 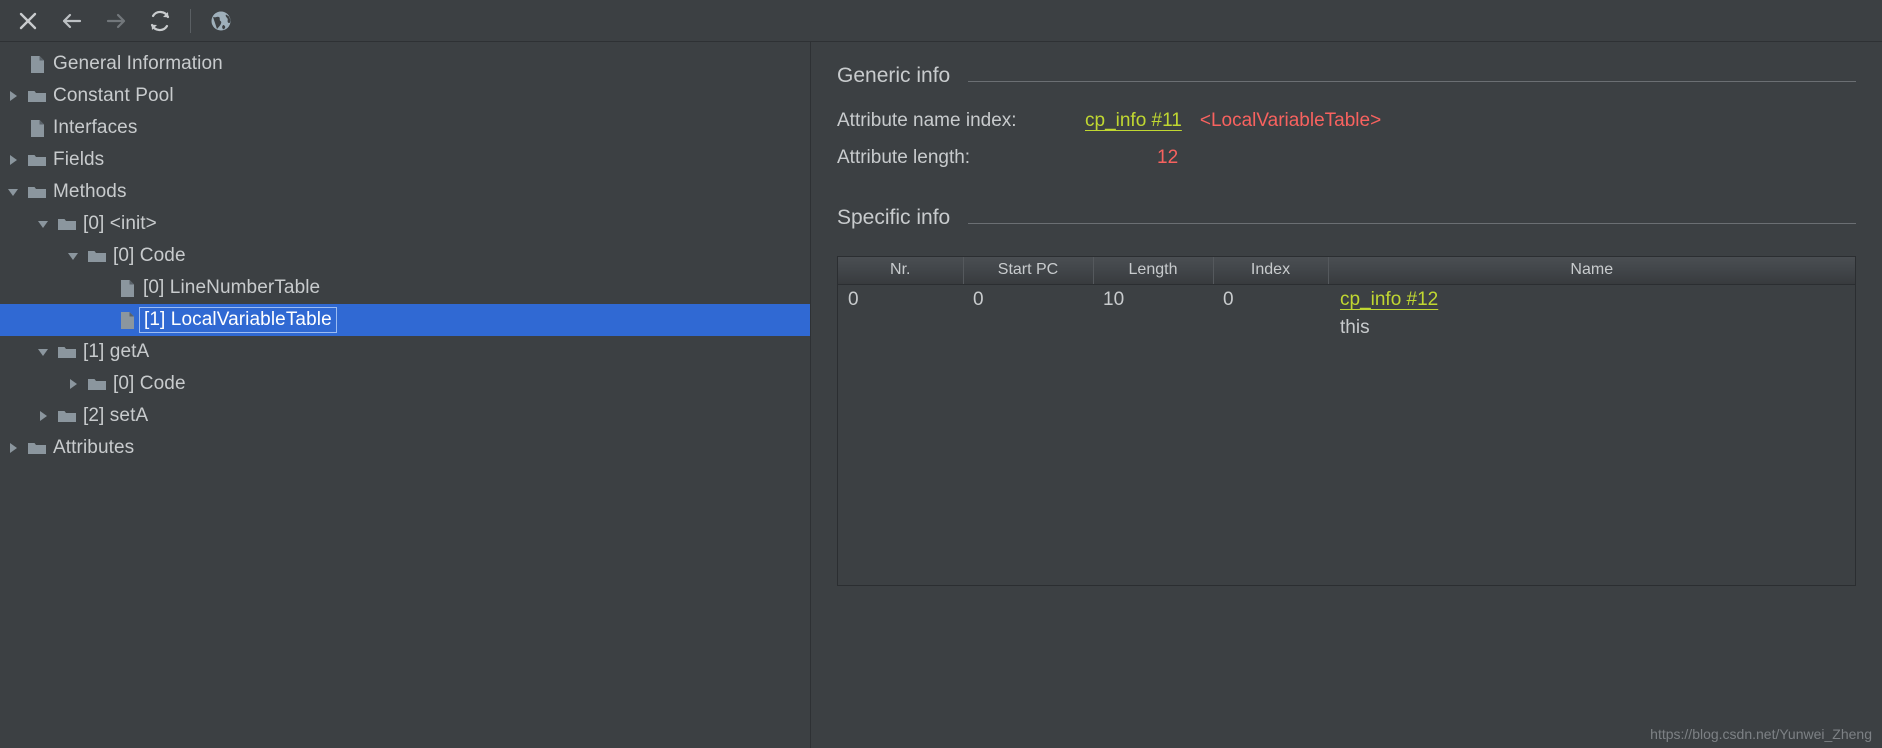 I want to click on table-header: Nr. Start PC Length Index Name, so click(x=1346, y=271).